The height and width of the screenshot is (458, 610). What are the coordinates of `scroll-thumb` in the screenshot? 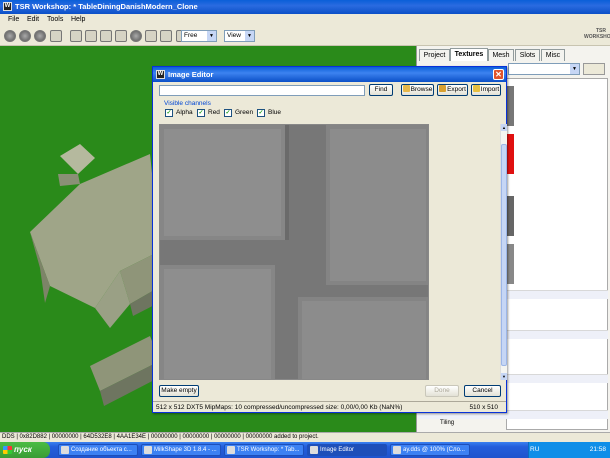 It's located at (504, 255).